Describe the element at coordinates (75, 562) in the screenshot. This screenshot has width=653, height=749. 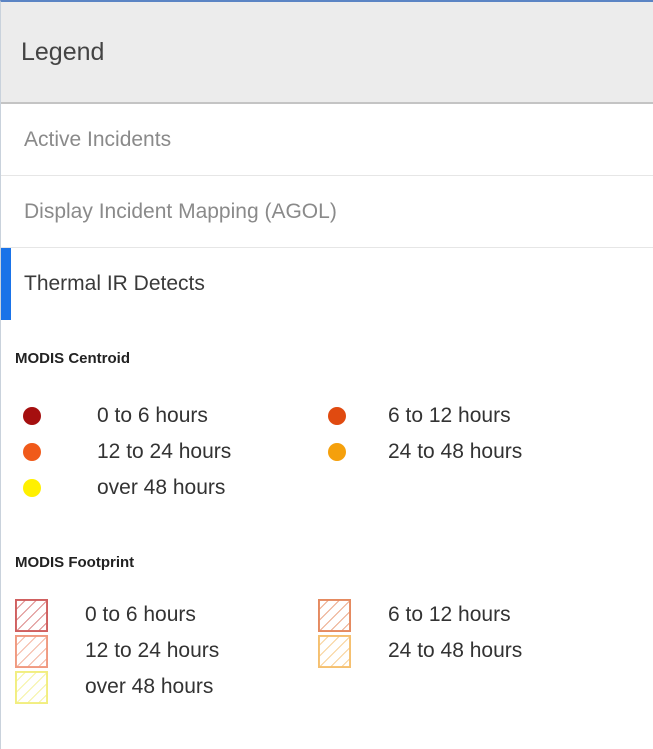
I see `section-title: MODIS Footprint` at that location.